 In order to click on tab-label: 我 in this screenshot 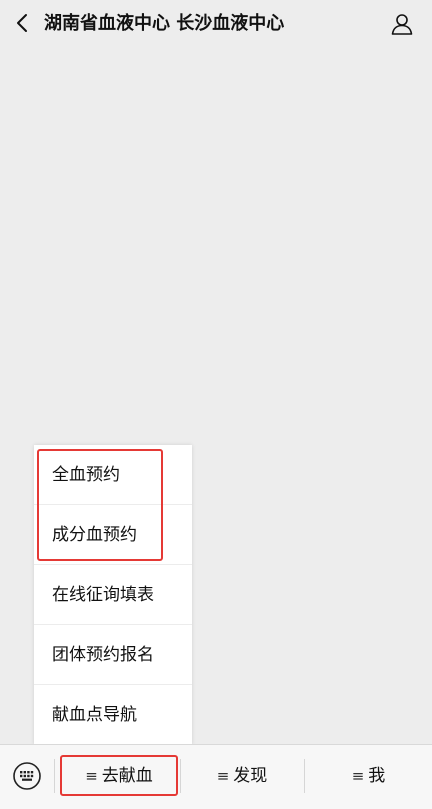, I will do `click(377, 776)`.